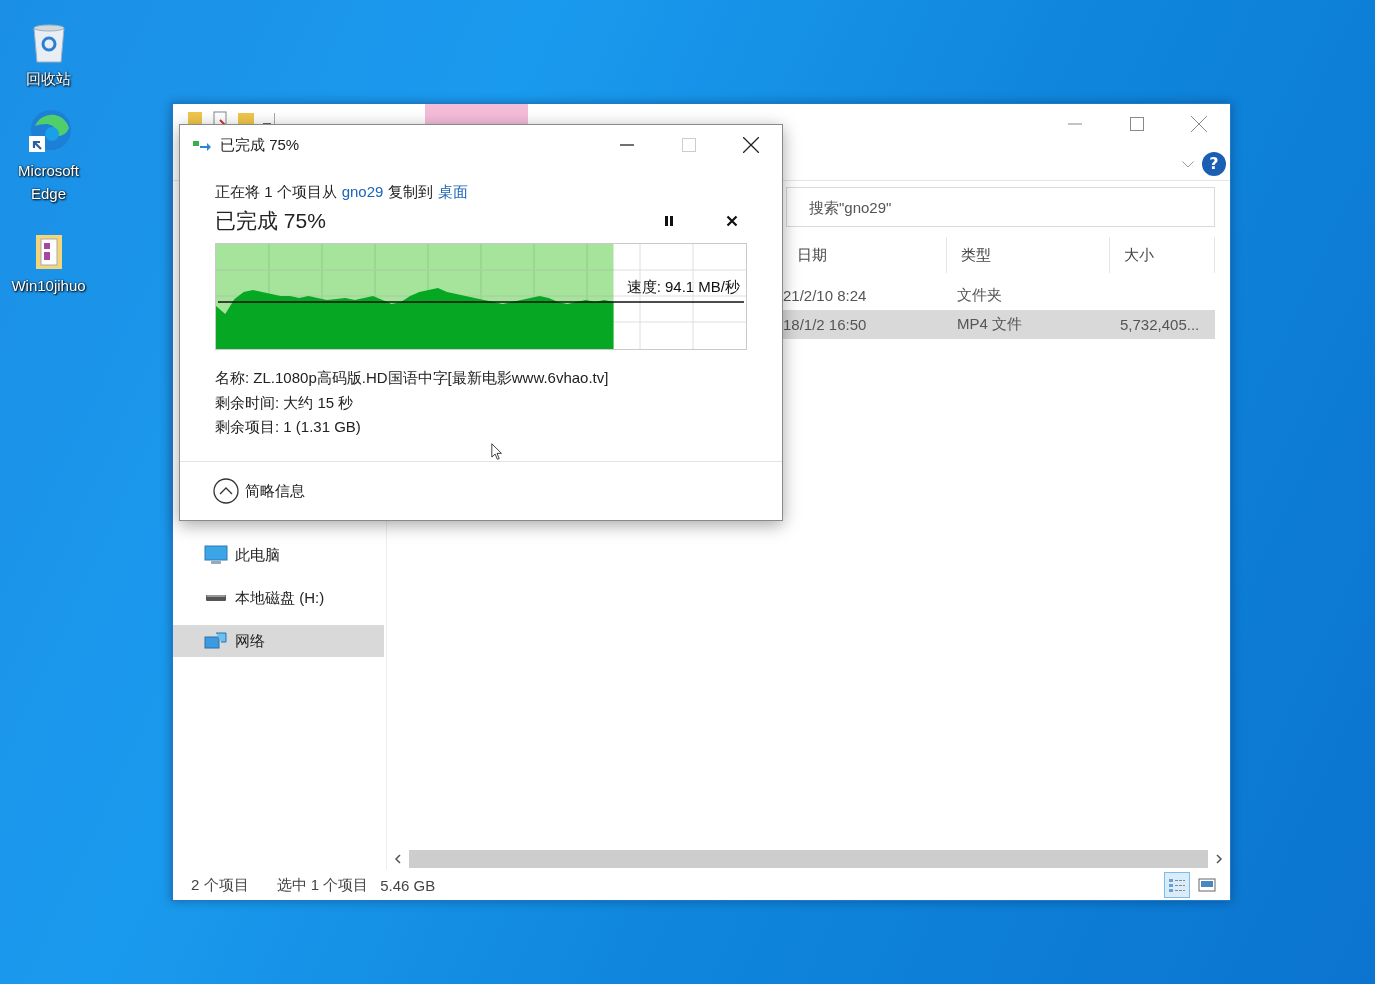 The image size is (1375, 984). I want to click on selection-count: 选中 1 个项目, so click(322, 885).